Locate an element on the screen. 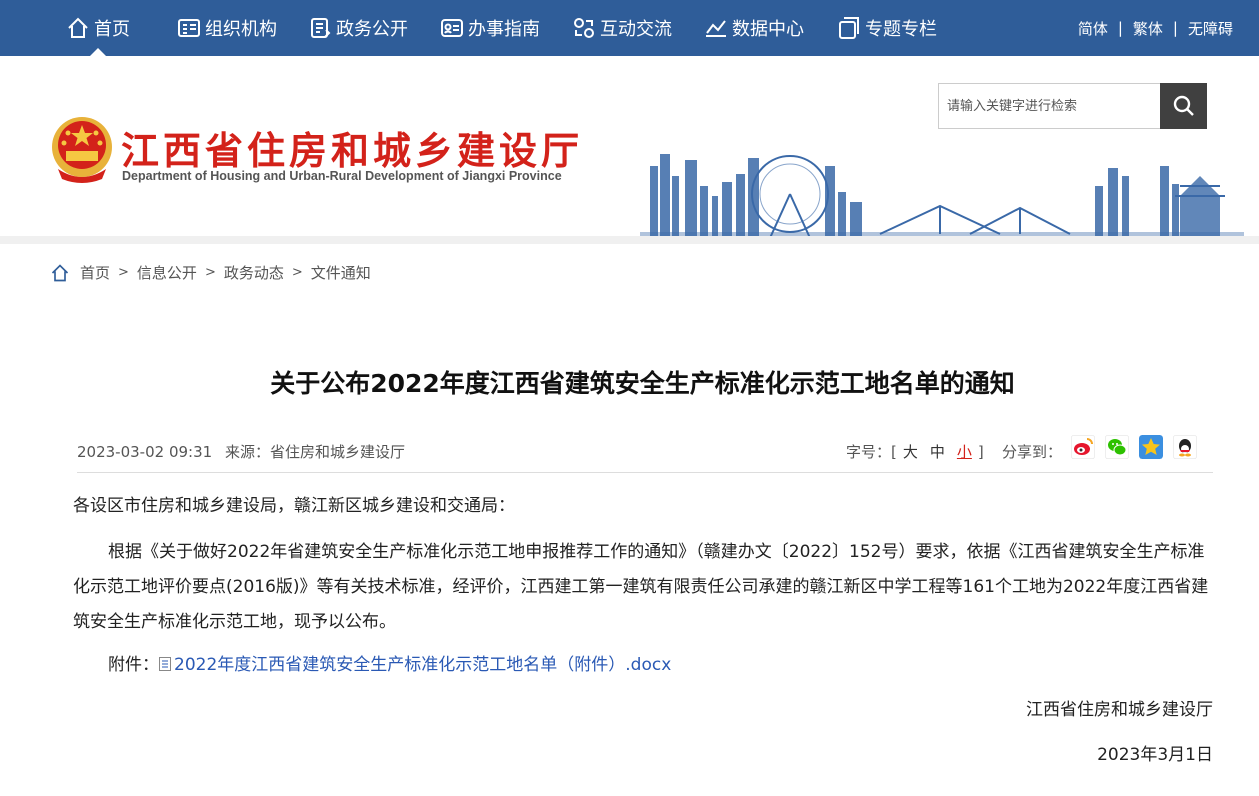  breadcrumb-info-public: 信息公开 is located at coordinates (167, 272).